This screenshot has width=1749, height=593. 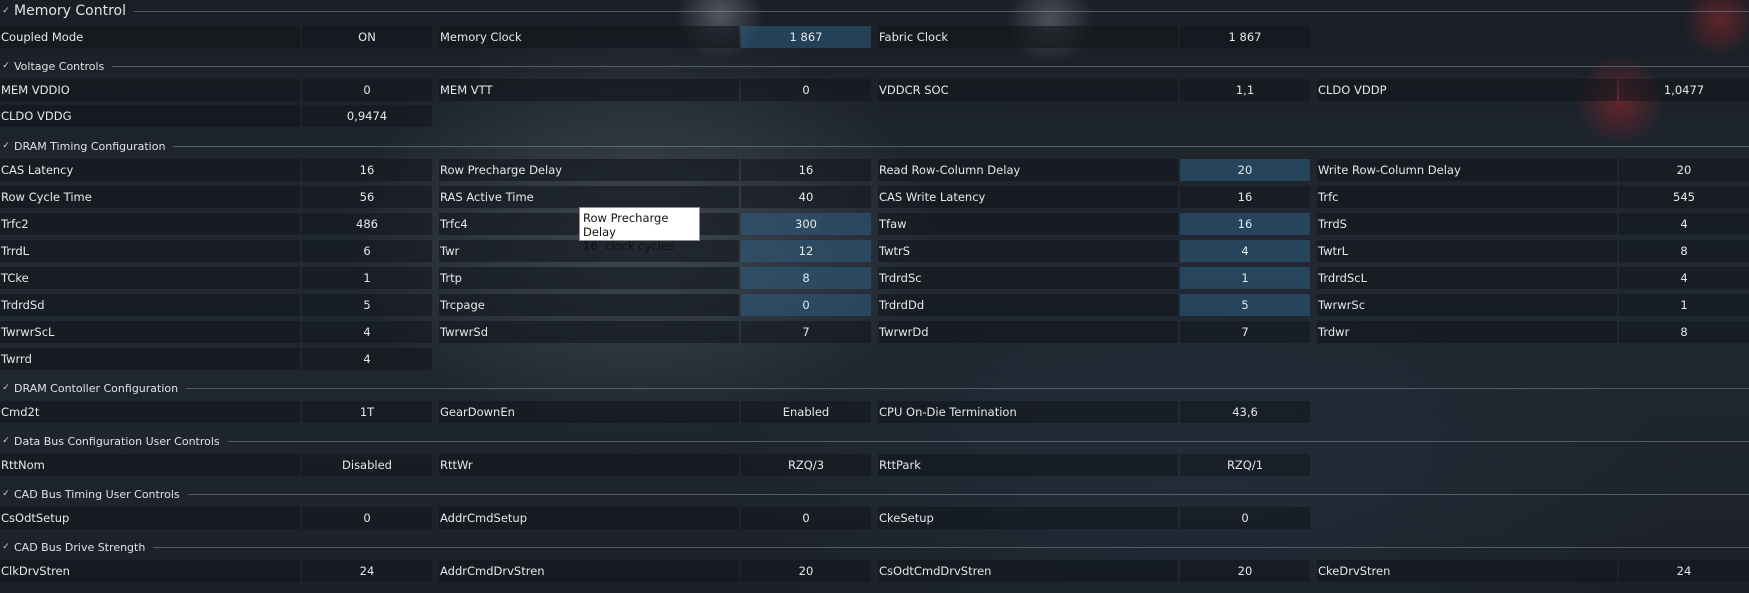 What do you see at coordinates (216, 412) in the screenshot?
I see `setting-cmd2t: Cmd2t 1T` at bounding box center [216, 412].